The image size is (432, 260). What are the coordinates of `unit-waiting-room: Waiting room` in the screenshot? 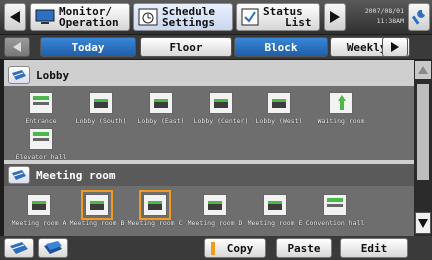 It's located at (341, 108).